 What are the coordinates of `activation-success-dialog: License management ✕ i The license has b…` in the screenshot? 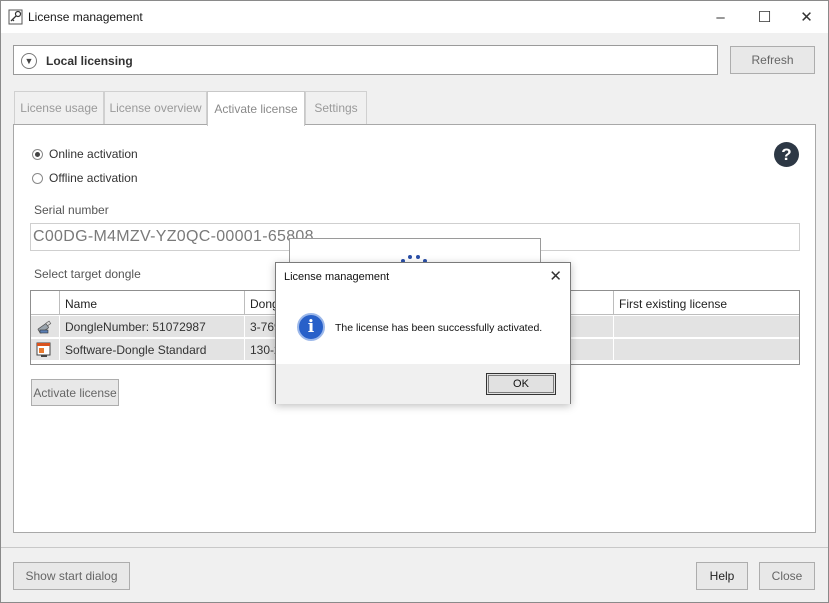 It's located at (423, 333).